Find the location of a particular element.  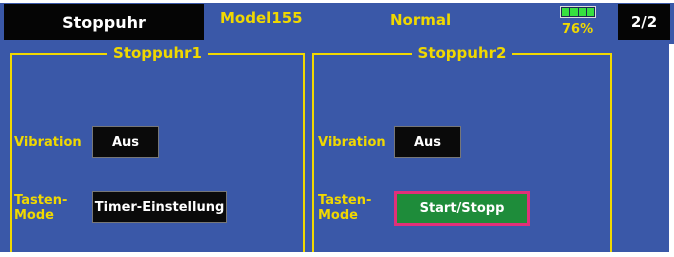

key-mode-button: Timer-Einstellung is located at coordinates (159, 207).